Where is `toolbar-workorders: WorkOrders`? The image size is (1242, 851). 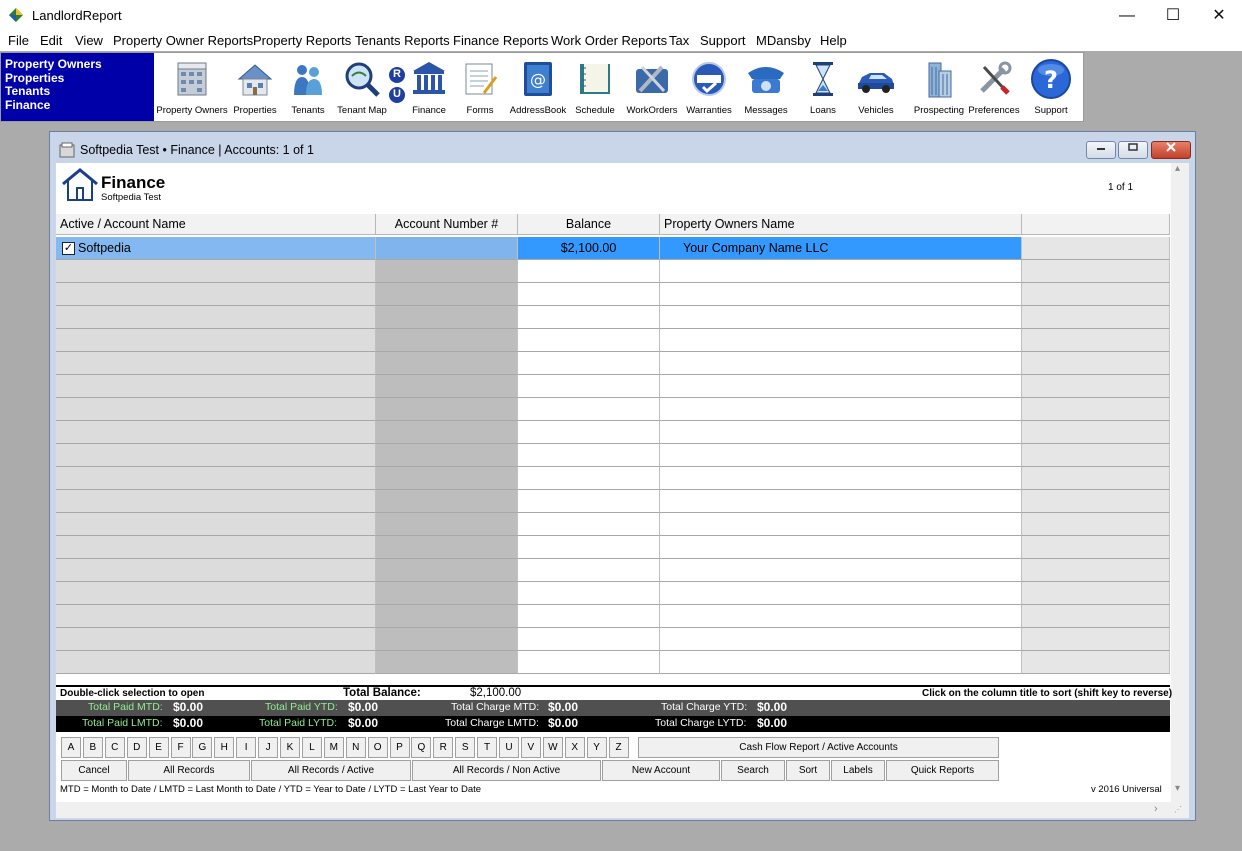
toolbar-workorders: WorkOrders is located at coordinates (652, 87).